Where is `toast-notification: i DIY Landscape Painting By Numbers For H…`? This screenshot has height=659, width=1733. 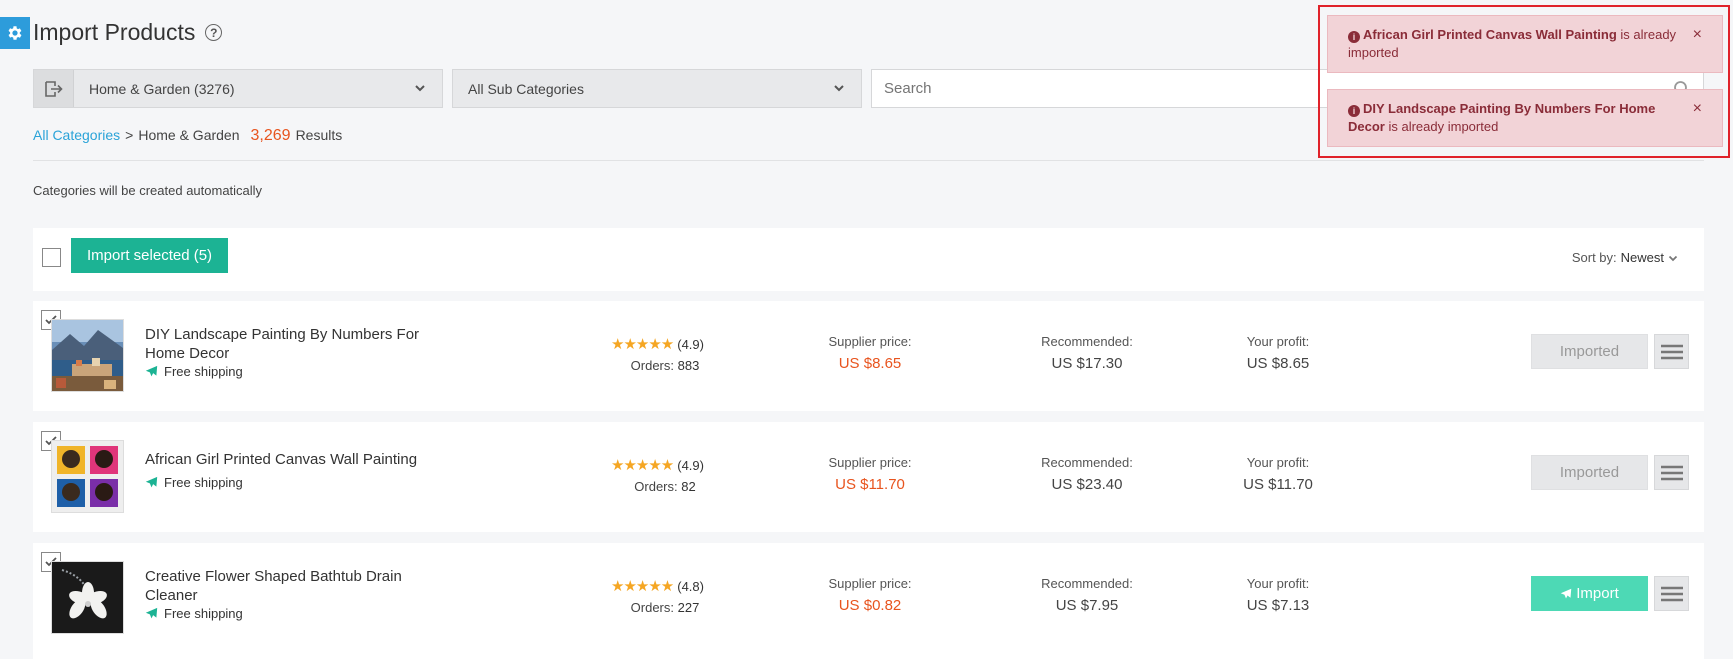 toast-notification: i DIY Landscape Painting By Numbers For H… is located at coordinates (1525, 118).